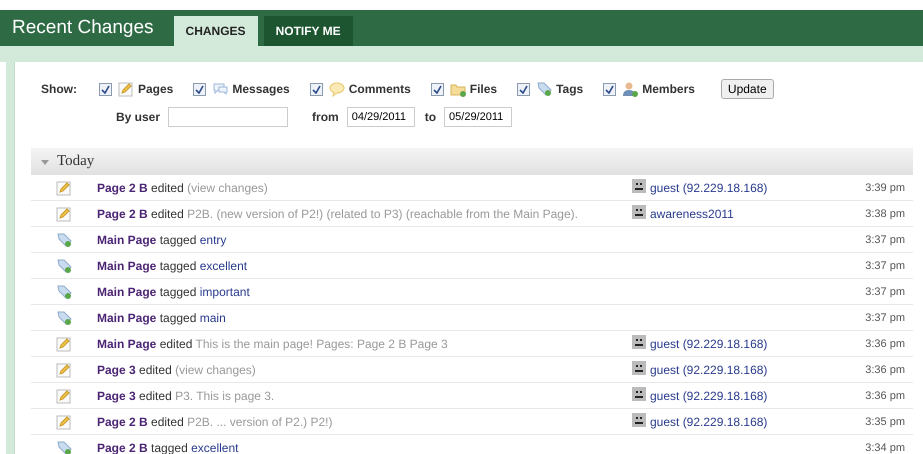 The height and width of the screenshot is (454, 923). I want to click on user-field, so click(228, 117).